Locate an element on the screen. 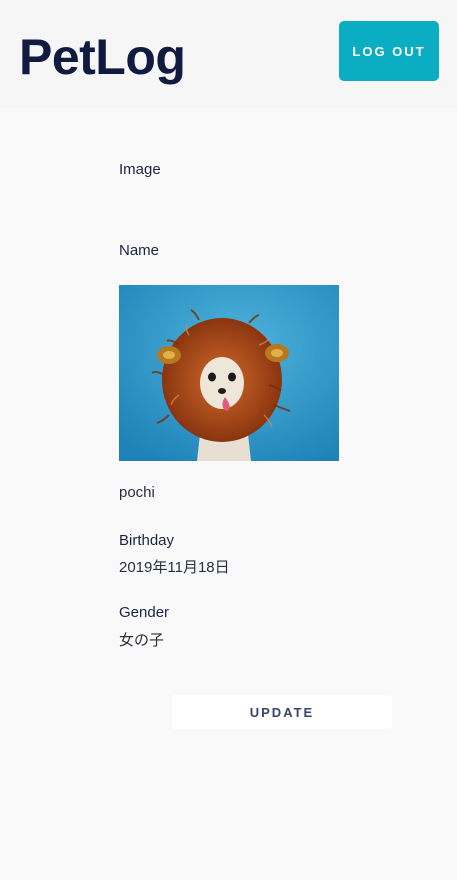 This screenshot has height=880, width=457. birthday-label: Birthday is located at coordinates (147, 540).